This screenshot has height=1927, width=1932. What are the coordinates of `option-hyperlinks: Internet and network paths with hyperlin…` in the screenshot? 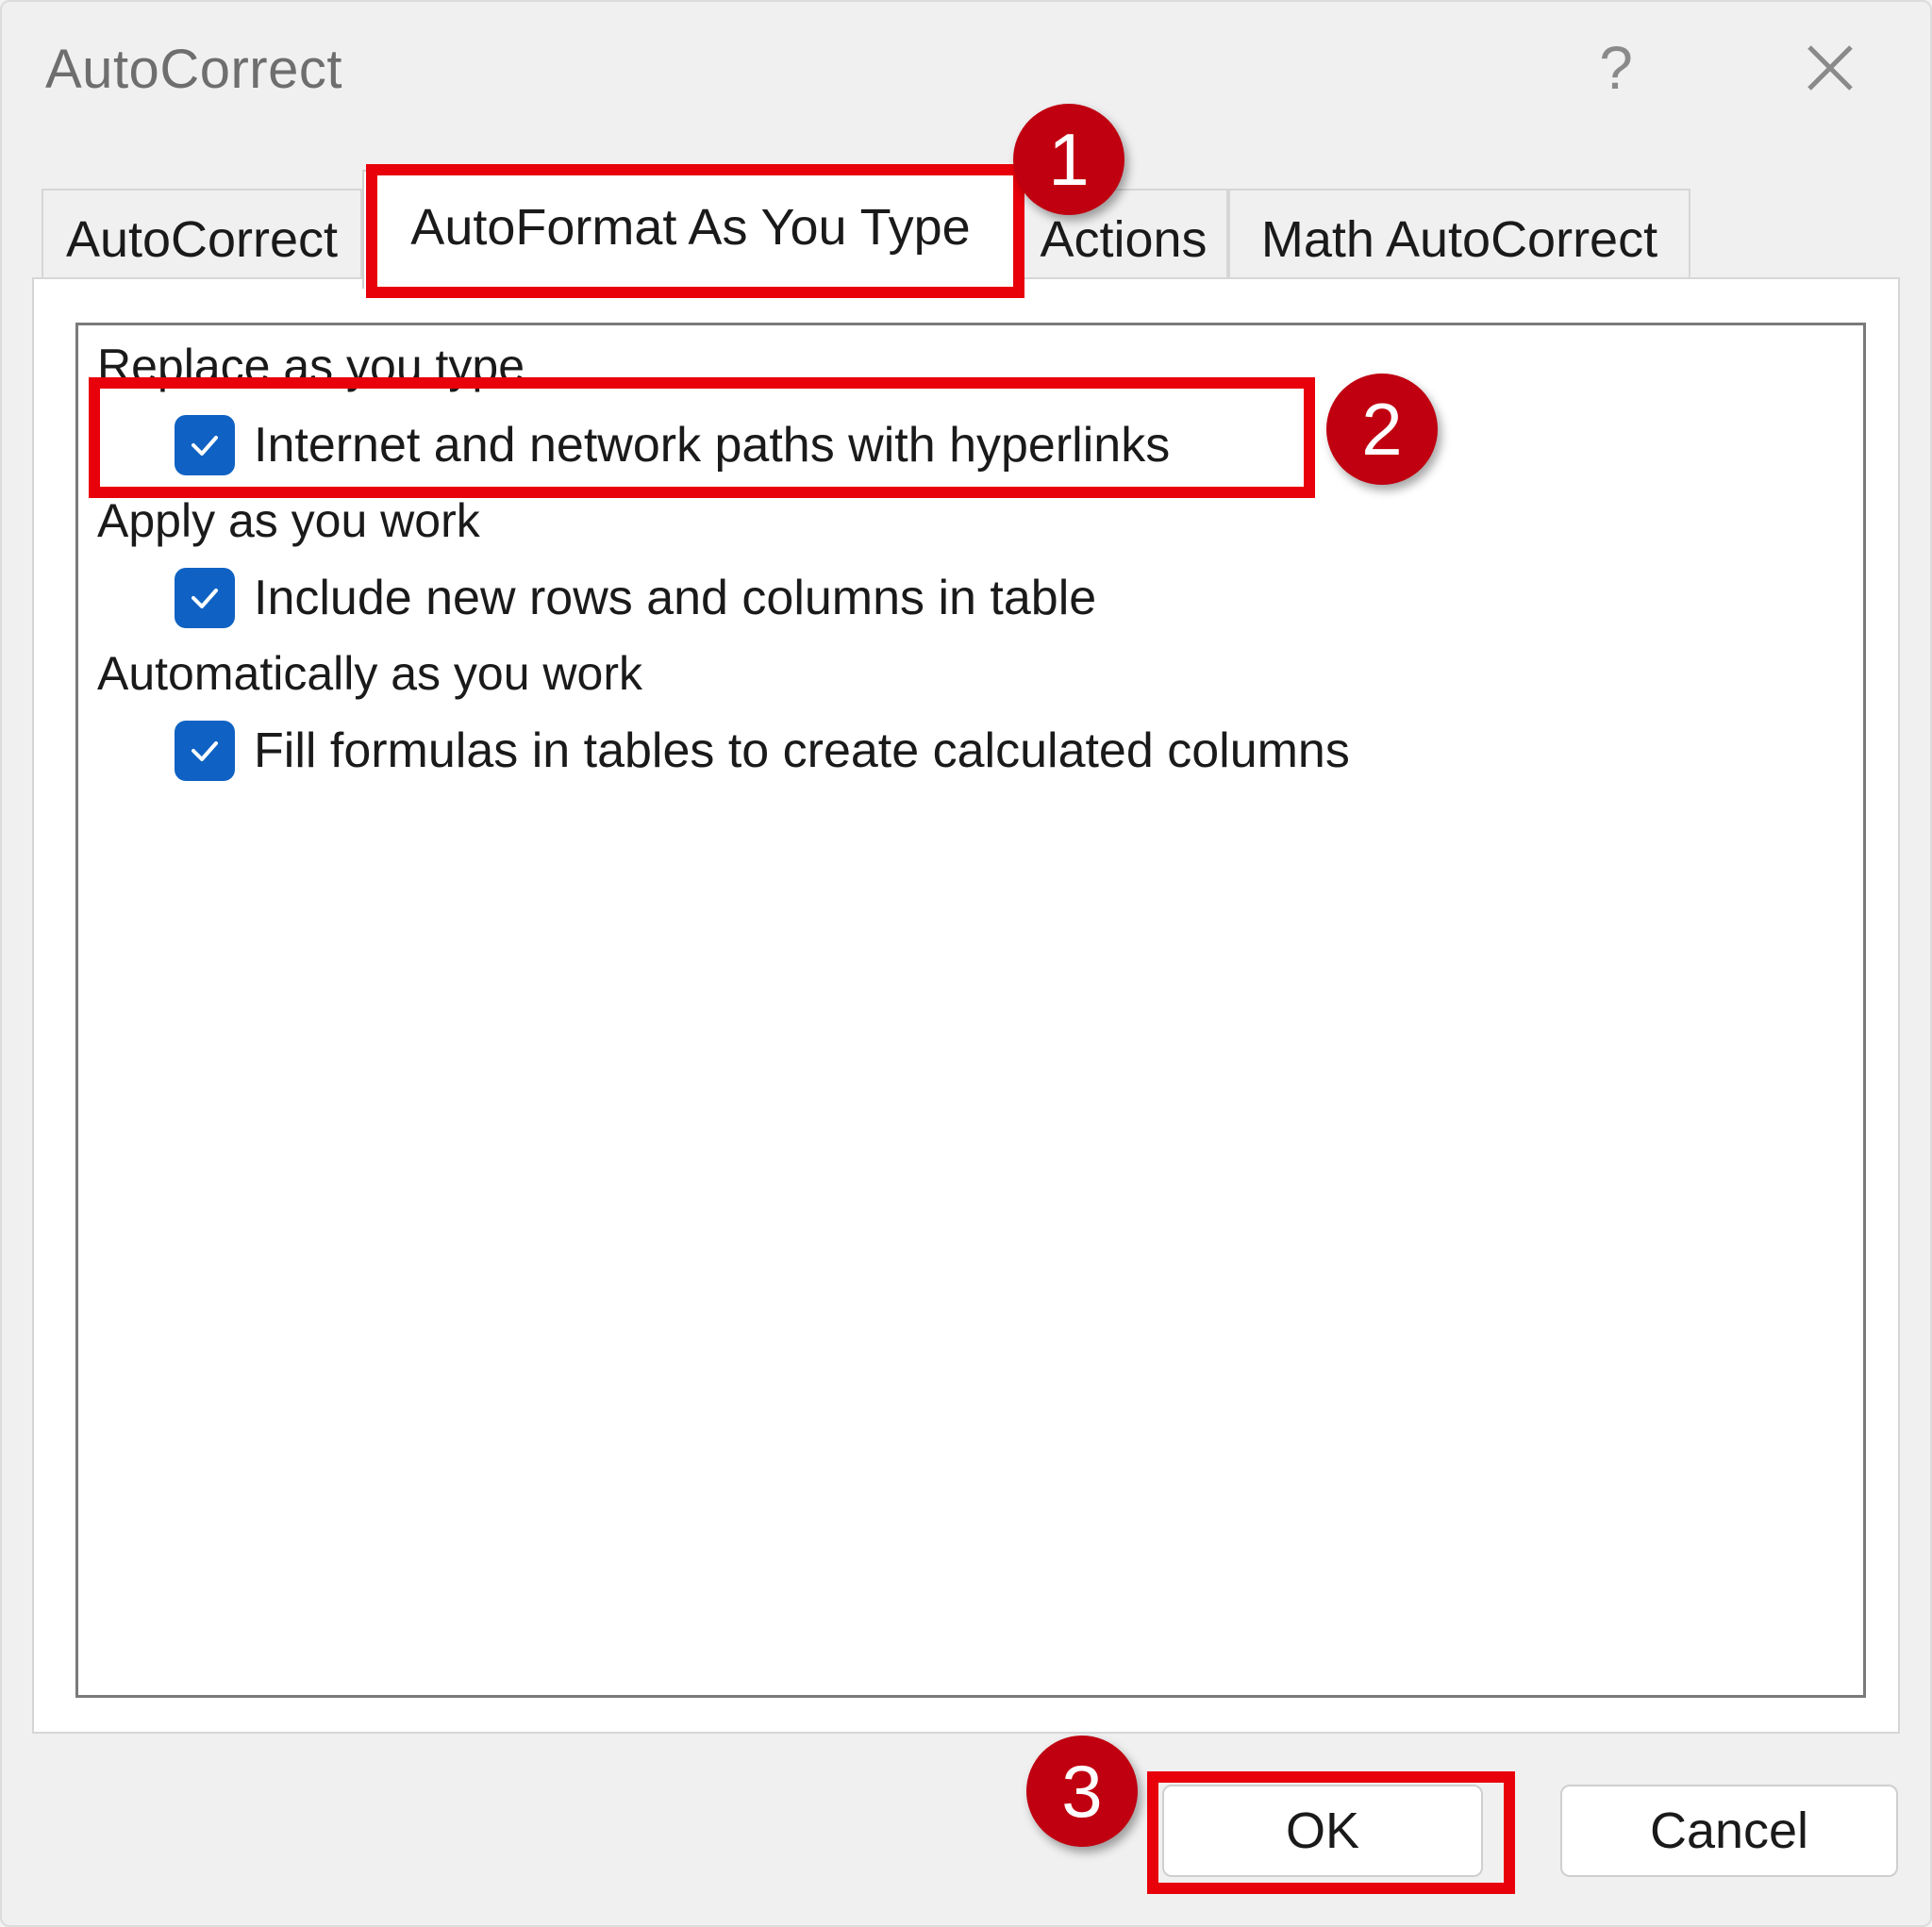 It's located at (672, 445).